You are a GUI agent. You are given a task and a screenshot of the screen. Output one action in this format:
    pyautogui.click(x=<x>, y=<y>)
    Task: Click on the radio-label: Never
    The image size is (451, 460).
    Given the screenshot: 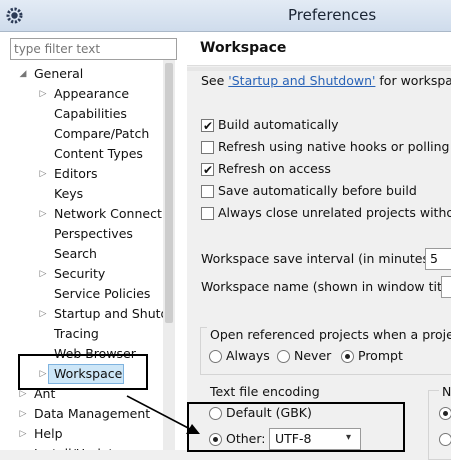 What is the action you would take?
    pyautogui.click(x=313, y=355)
    